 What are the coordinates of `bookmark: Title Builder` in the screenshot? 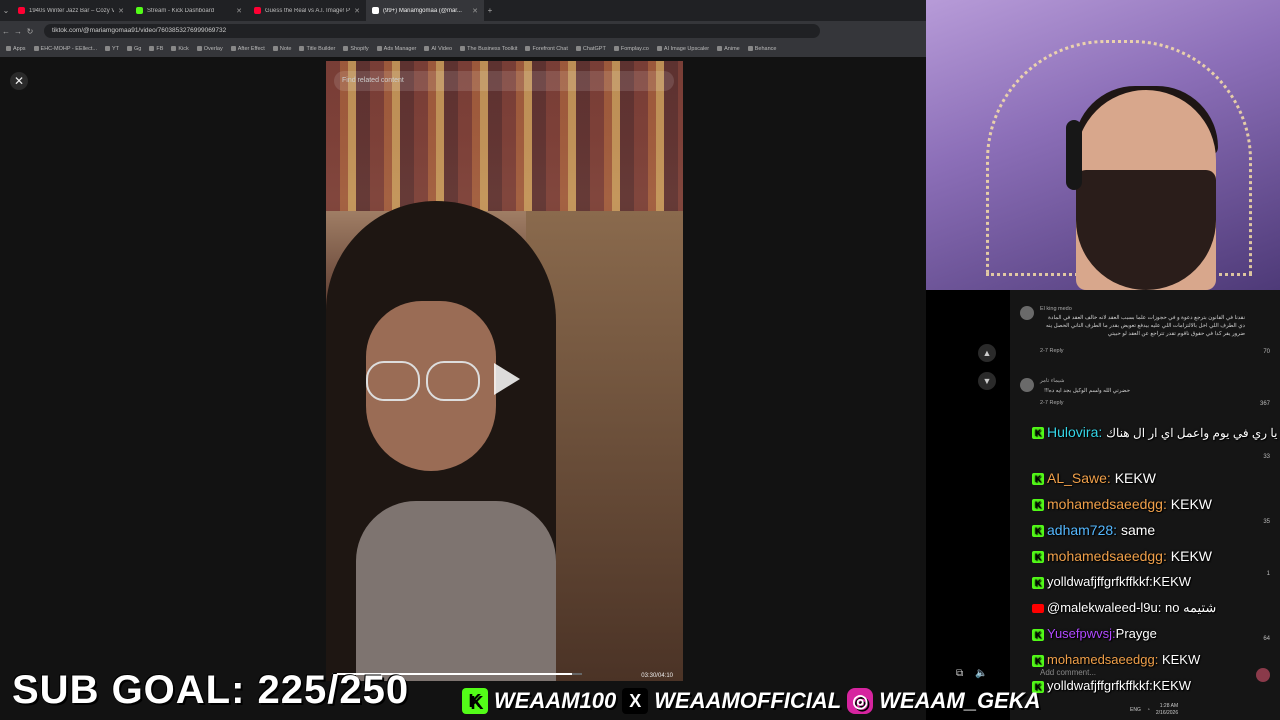 It's located at (317, 49).